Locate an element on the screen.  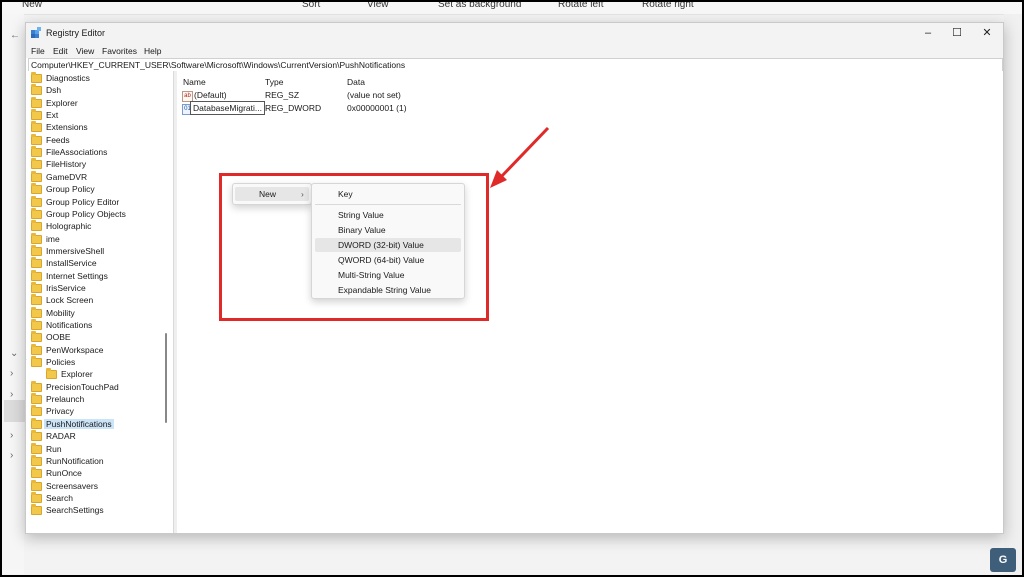
photos-rotate-left-button: Rotate left is located at coordinates (581, 5).